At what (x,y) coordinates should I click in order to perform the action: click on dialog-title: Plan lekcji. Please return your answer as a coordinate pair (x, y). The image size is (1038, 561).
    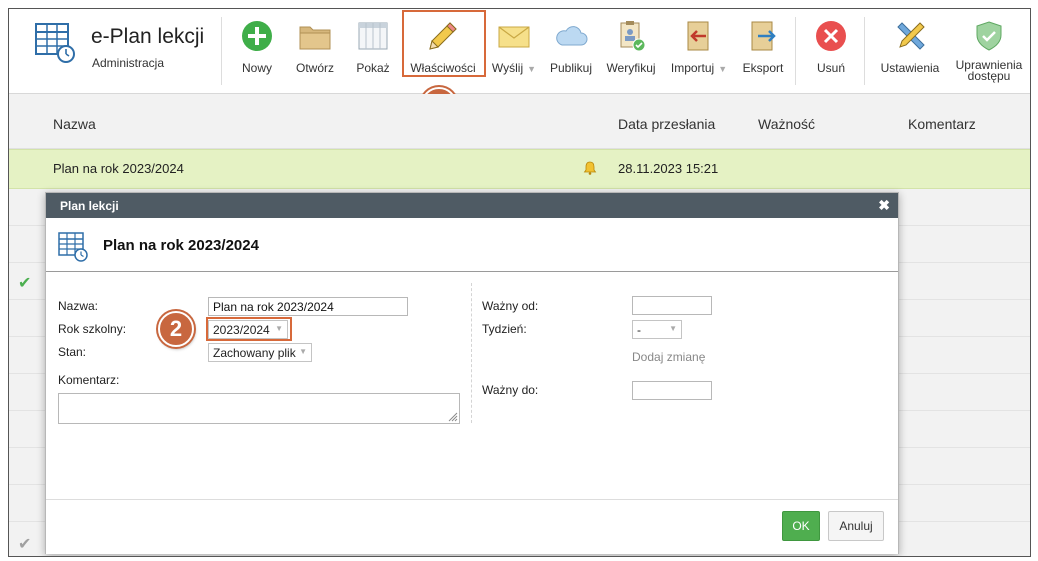
    Looking at the image, I should click on (89, 206).